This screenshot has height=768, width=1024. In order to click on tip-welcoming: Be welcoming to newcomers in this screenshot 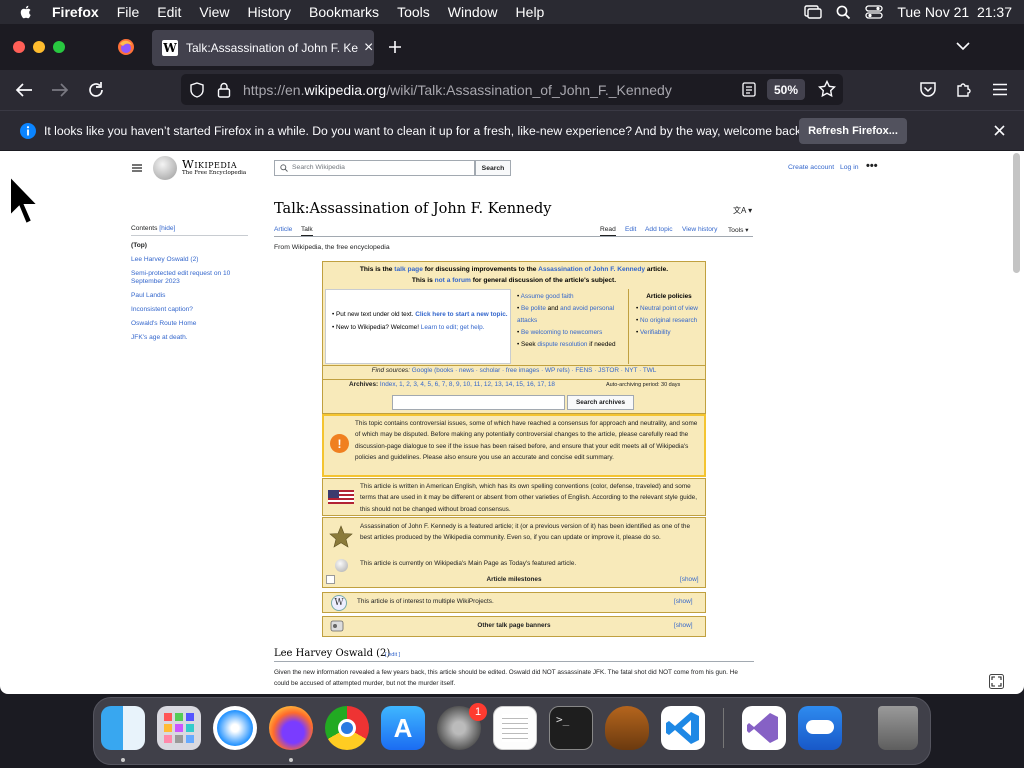, I will do `click(561, 332)`.